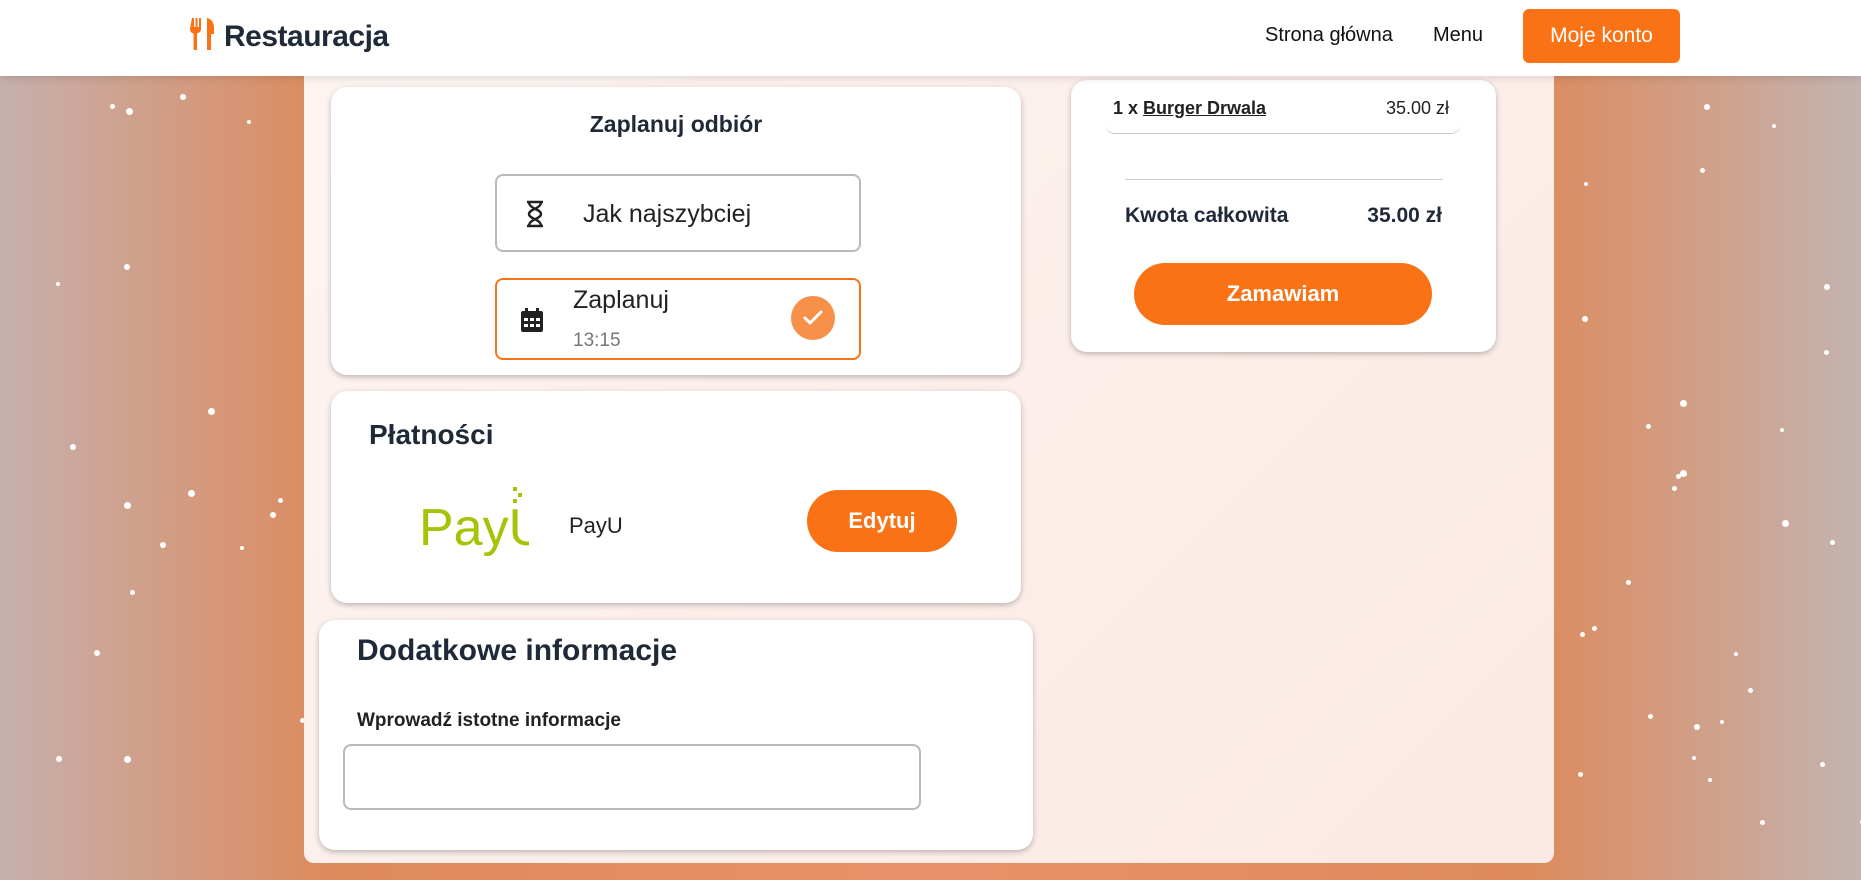 Image resolution: width=1861 pixels, height=880 pixels. Describe the element at coordinates (1283, 115) in the screenshot. I see `order-item-row: 1 x Burger Drwala 35.00 zł` at that location.